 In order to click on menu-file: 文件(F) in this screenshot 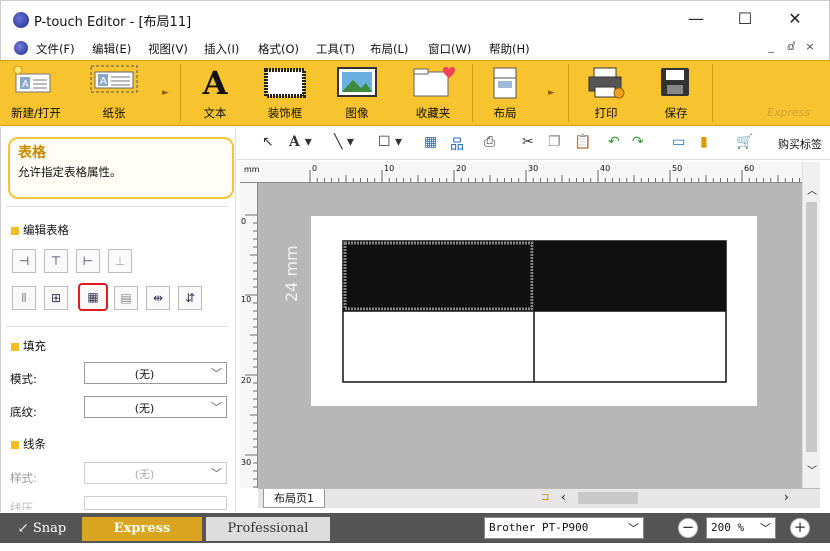, I will do `click(55, 49)`.